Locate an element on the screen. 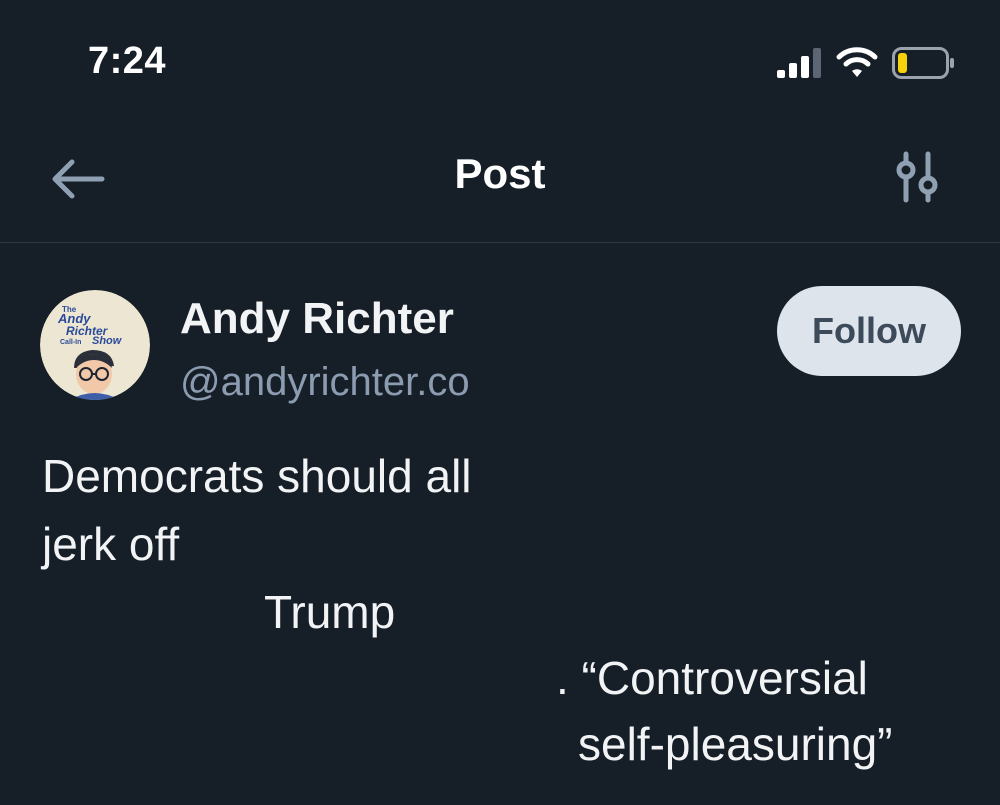  avatar-logo-text: Show is located at coordinates (107, 341).